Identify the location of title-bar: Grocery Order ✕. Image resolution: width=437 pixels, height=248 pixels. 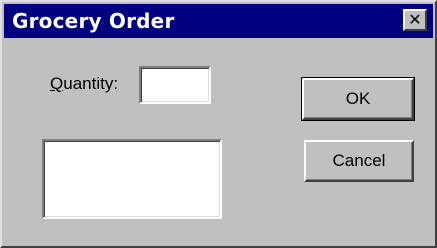
(218, 21).